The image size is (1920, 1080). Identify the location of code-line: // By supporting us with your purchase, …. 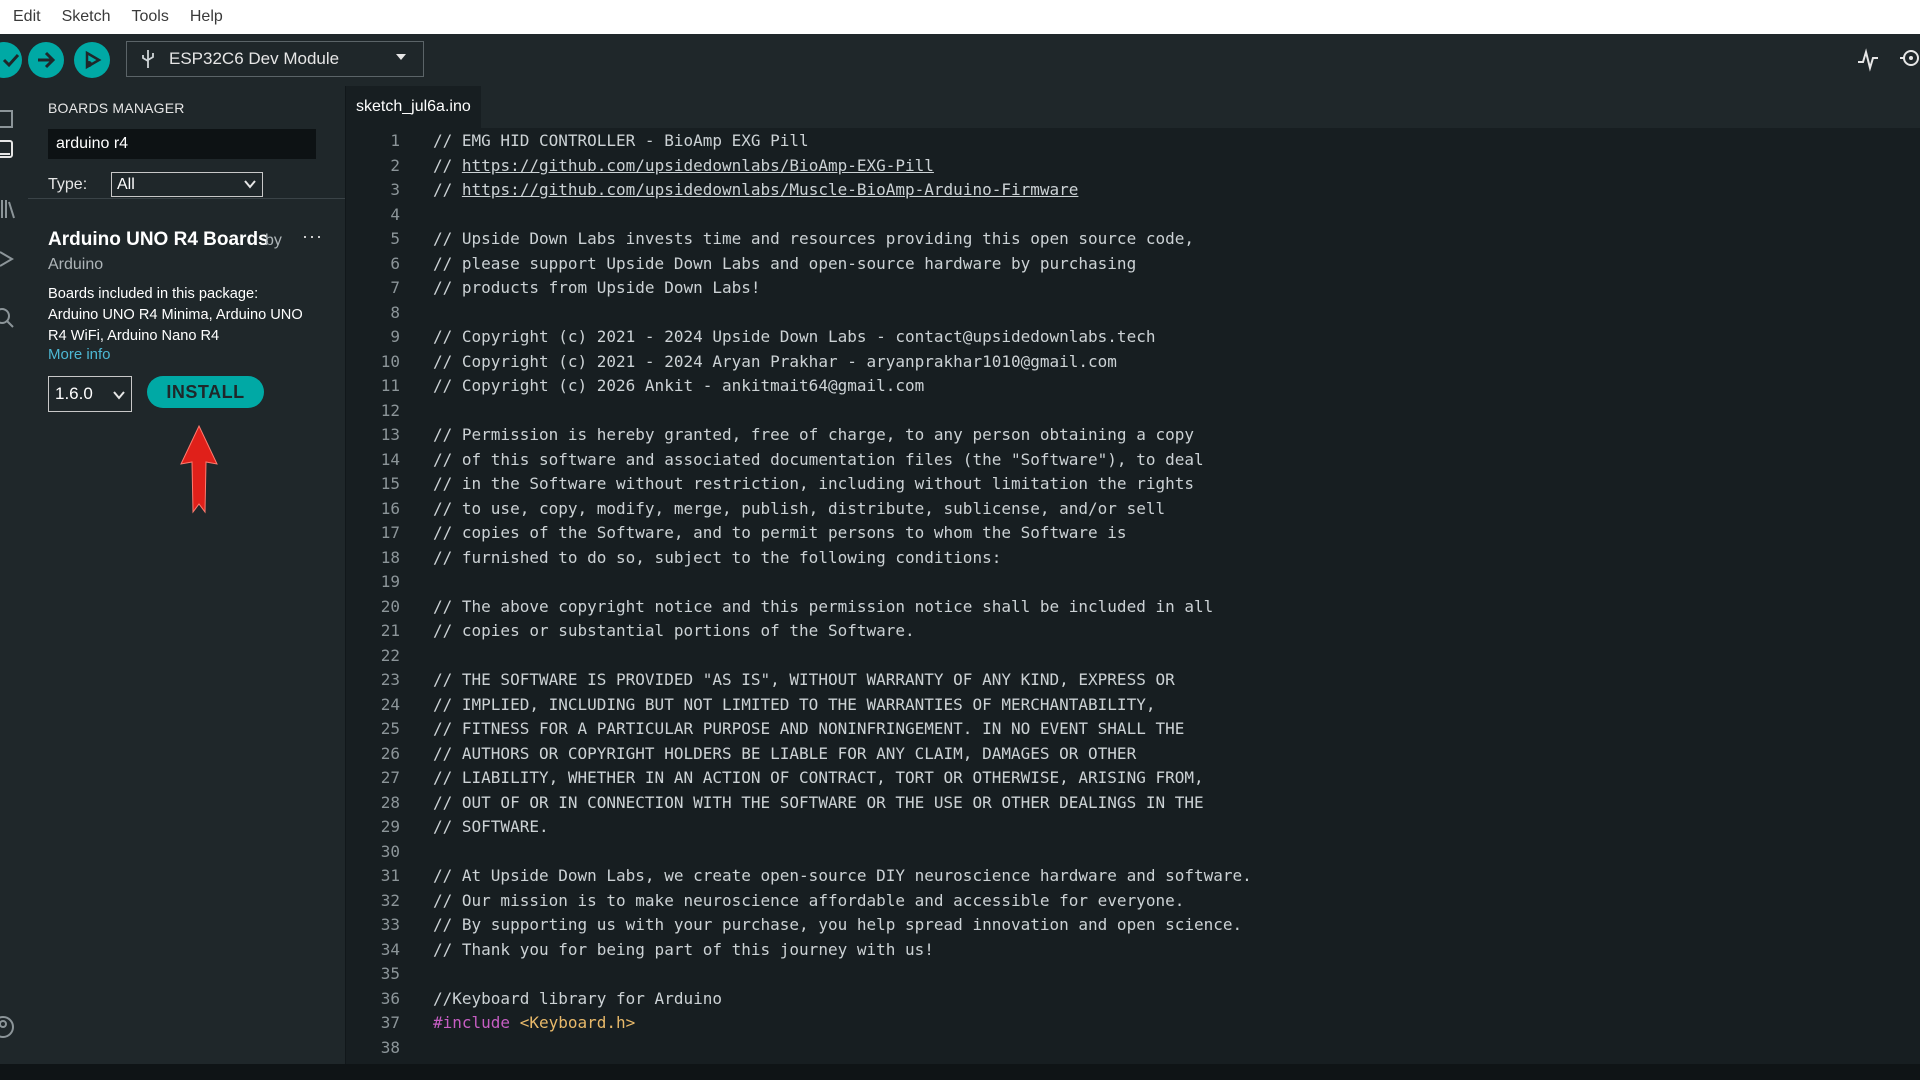
(838, 924).